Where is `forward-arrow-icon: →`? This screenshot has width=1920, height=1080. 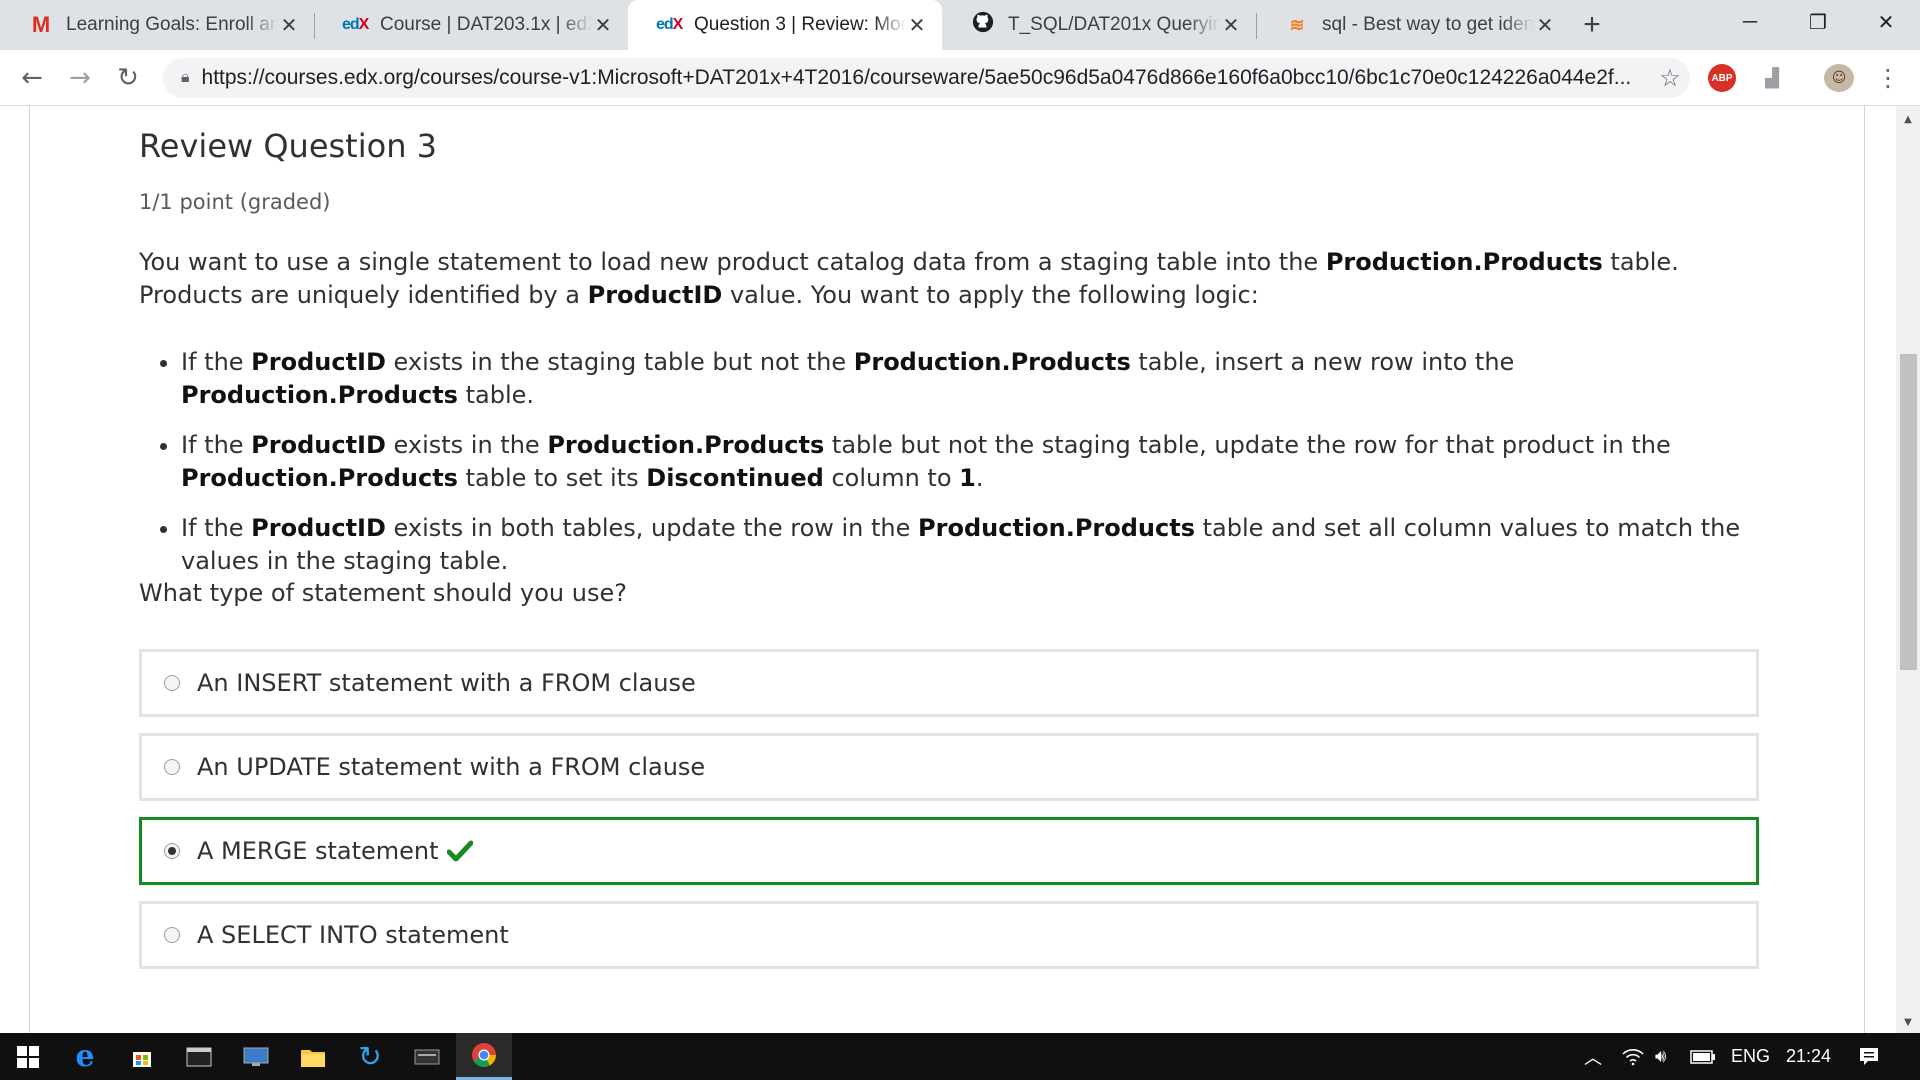
forward-arrow-icon: → is located at coordinates (80, 78).